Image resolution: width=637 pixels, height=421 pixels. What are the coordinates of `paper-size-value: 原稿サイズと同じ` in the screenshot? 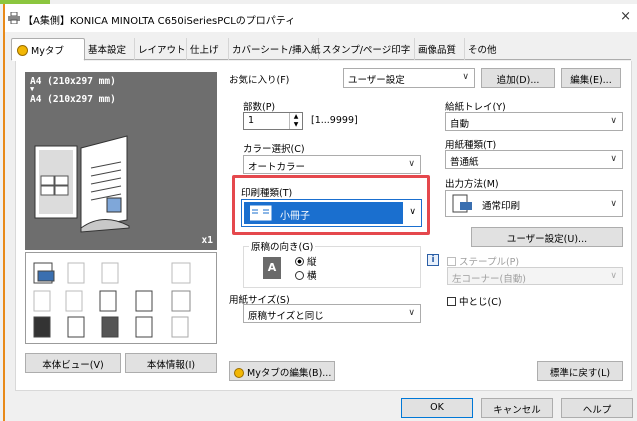 It's located at (286, 316).